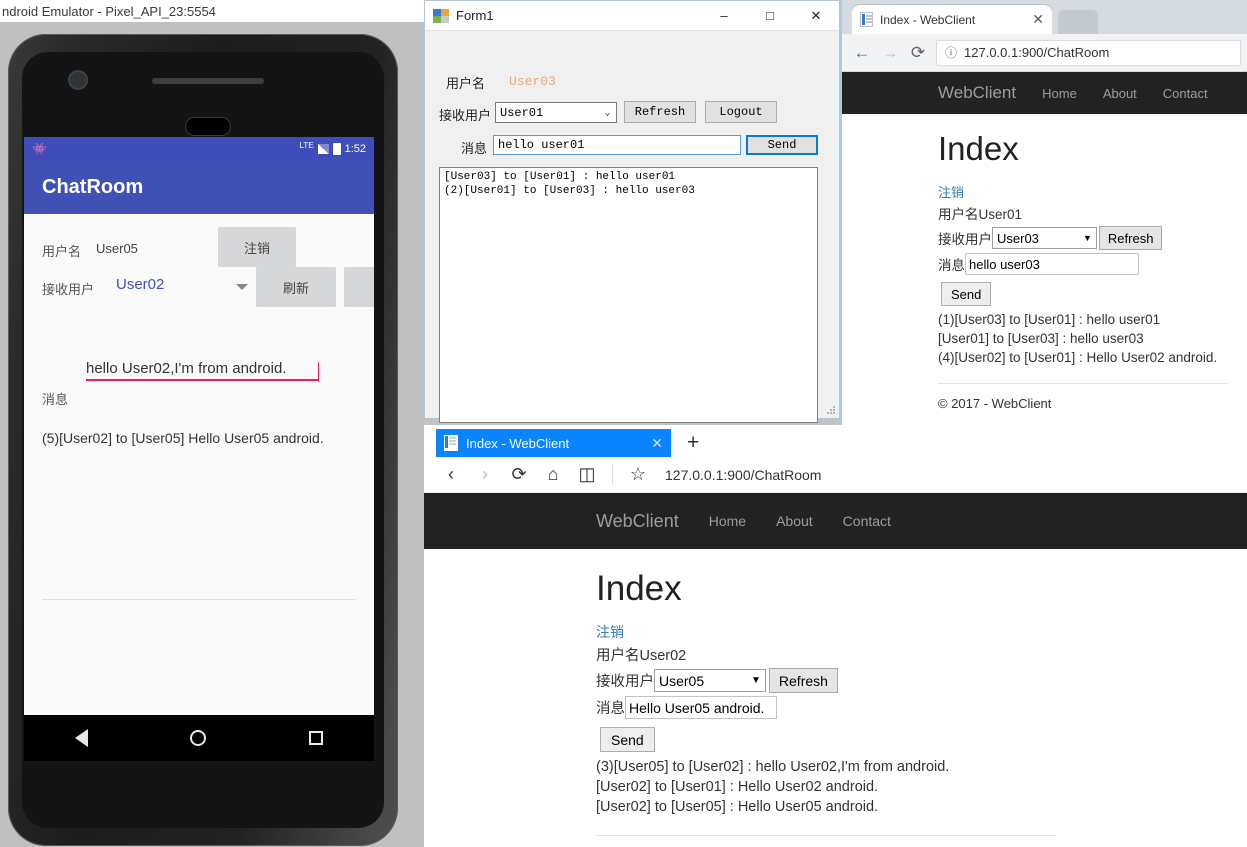 This screenshot has width=1247, height=847. What do you see at coordinates (541, 145) in the screenshot?
I see `form1-message-value: hello user01` at bounding box center [541, 145].